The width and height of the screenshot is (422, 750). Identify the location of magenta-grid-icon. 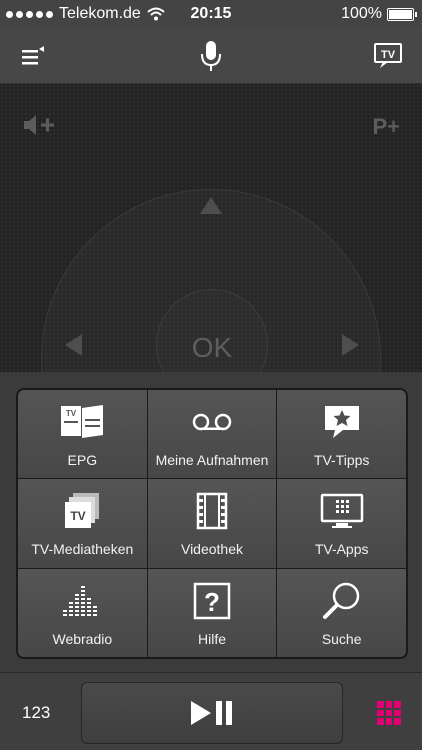
(389, 713).